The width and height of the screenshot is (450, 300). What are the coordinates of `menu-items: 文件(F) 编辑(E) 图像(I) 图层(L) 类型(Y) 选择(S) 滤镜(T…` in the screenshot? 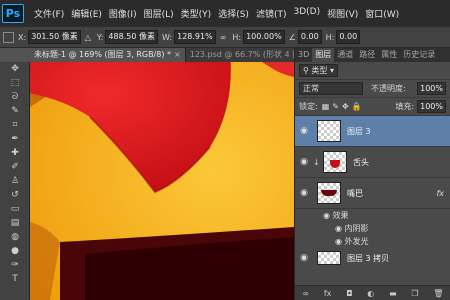 It's located at (220, 13).